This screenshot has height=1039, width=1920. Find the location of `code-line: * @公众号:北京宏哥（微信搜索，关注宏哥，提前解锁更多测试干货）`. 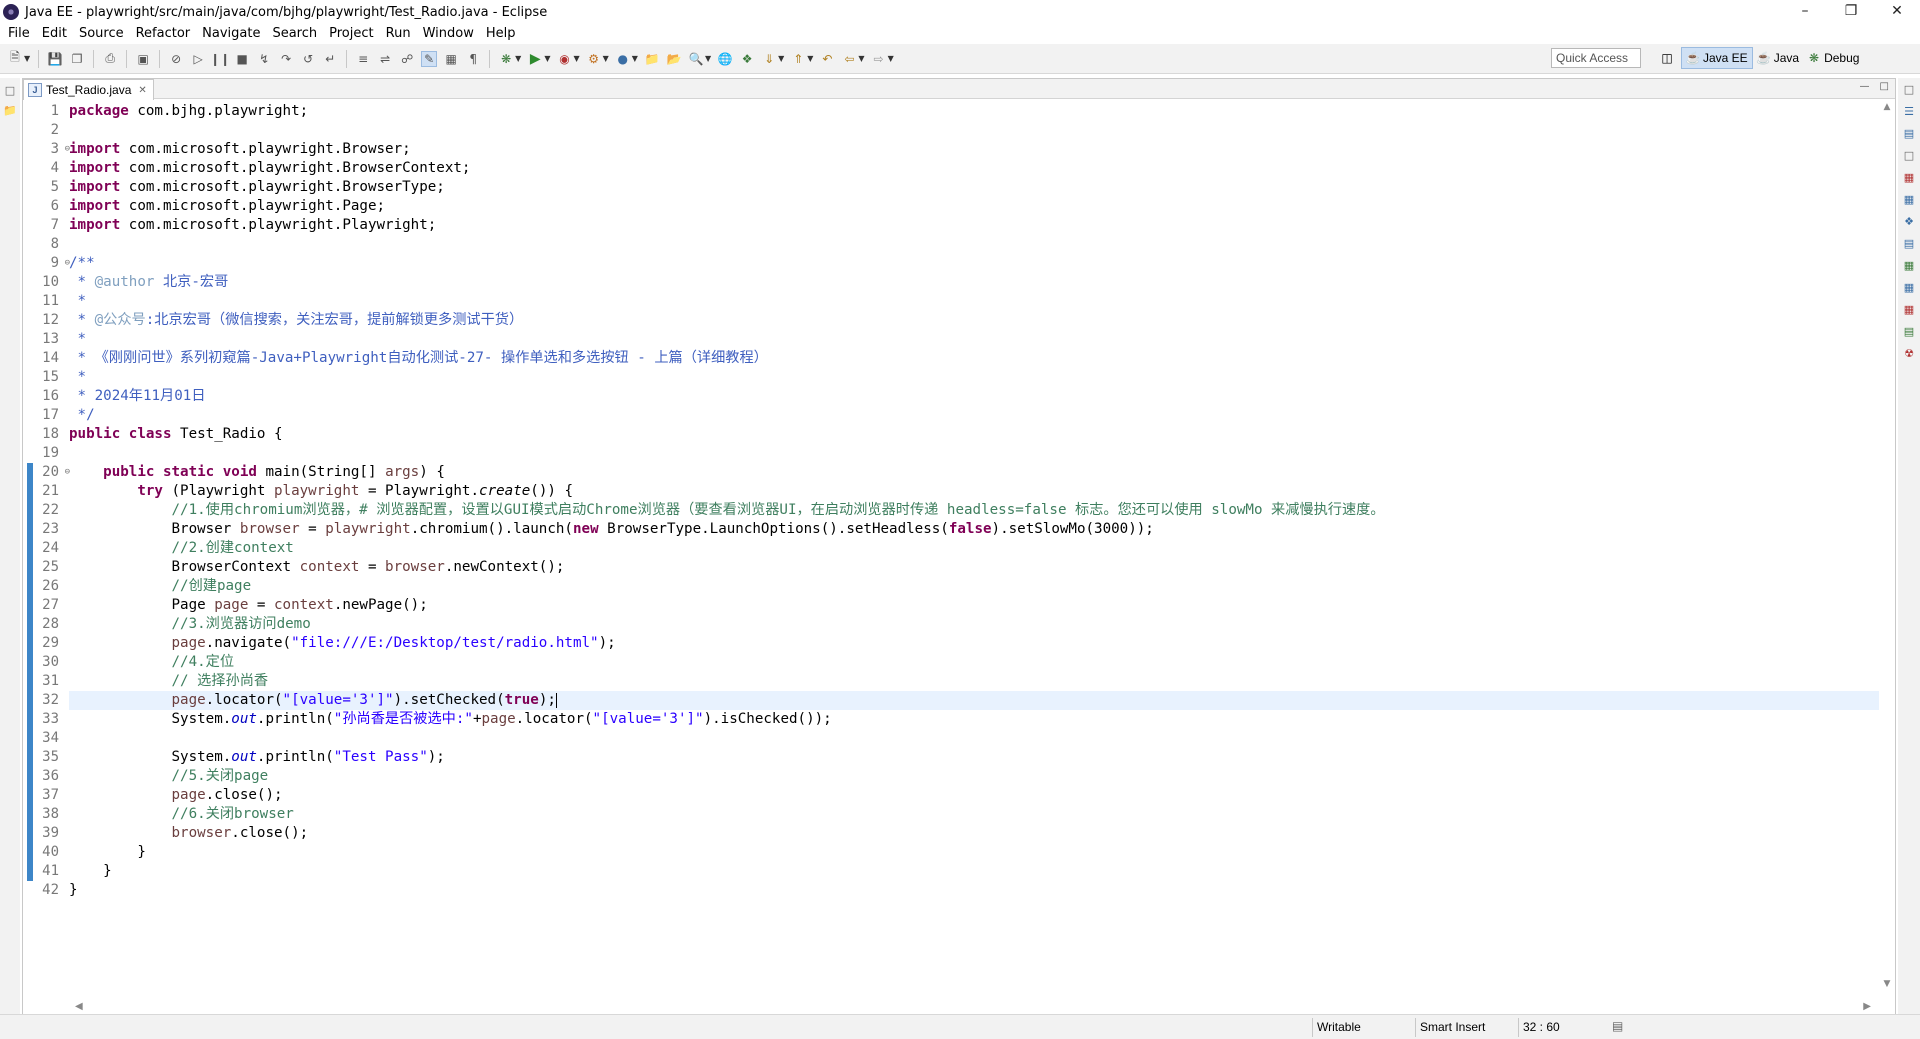

code-line: * @公众号:北京宏哥（微信搜索，关注宏哥，提前解锁更多测试干货） is located at coordinates (979, 320).